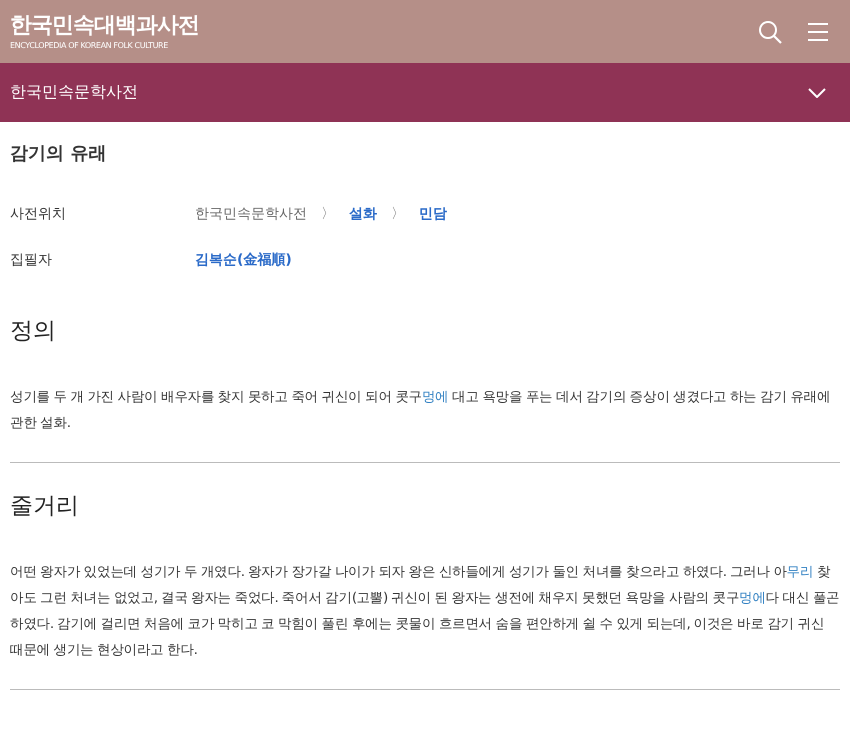 The image size is (850, 745). I want to click on paragraph: 어떤 왕자가 있었는데 성기가 두 개였다. 왕자가 장가갈 나이가 되자 왕은 신하들에게 성기가 둘인 처녀를 찾으라고 하였다. 그러나 아무리 찾아도 그런 처녀는 없었고, 결국 왕자는 죽었다. 죽어서 감기(고뿔) 귀신이 된 왕자는 생전에 채우지 못했던 욕망을 사람의 콧구멍에다 대신 풀곤 하였다. 감기에 걸리면 처음에 코가 막히고 코 막힘이 풀린 후에는 콧물이 흐르면서 숨을 편안하게 쉴 수 있게 되는데, 이것은 바로 감기 귀신 때문에 생기는 현상이라고 한다., so click(425, 611).